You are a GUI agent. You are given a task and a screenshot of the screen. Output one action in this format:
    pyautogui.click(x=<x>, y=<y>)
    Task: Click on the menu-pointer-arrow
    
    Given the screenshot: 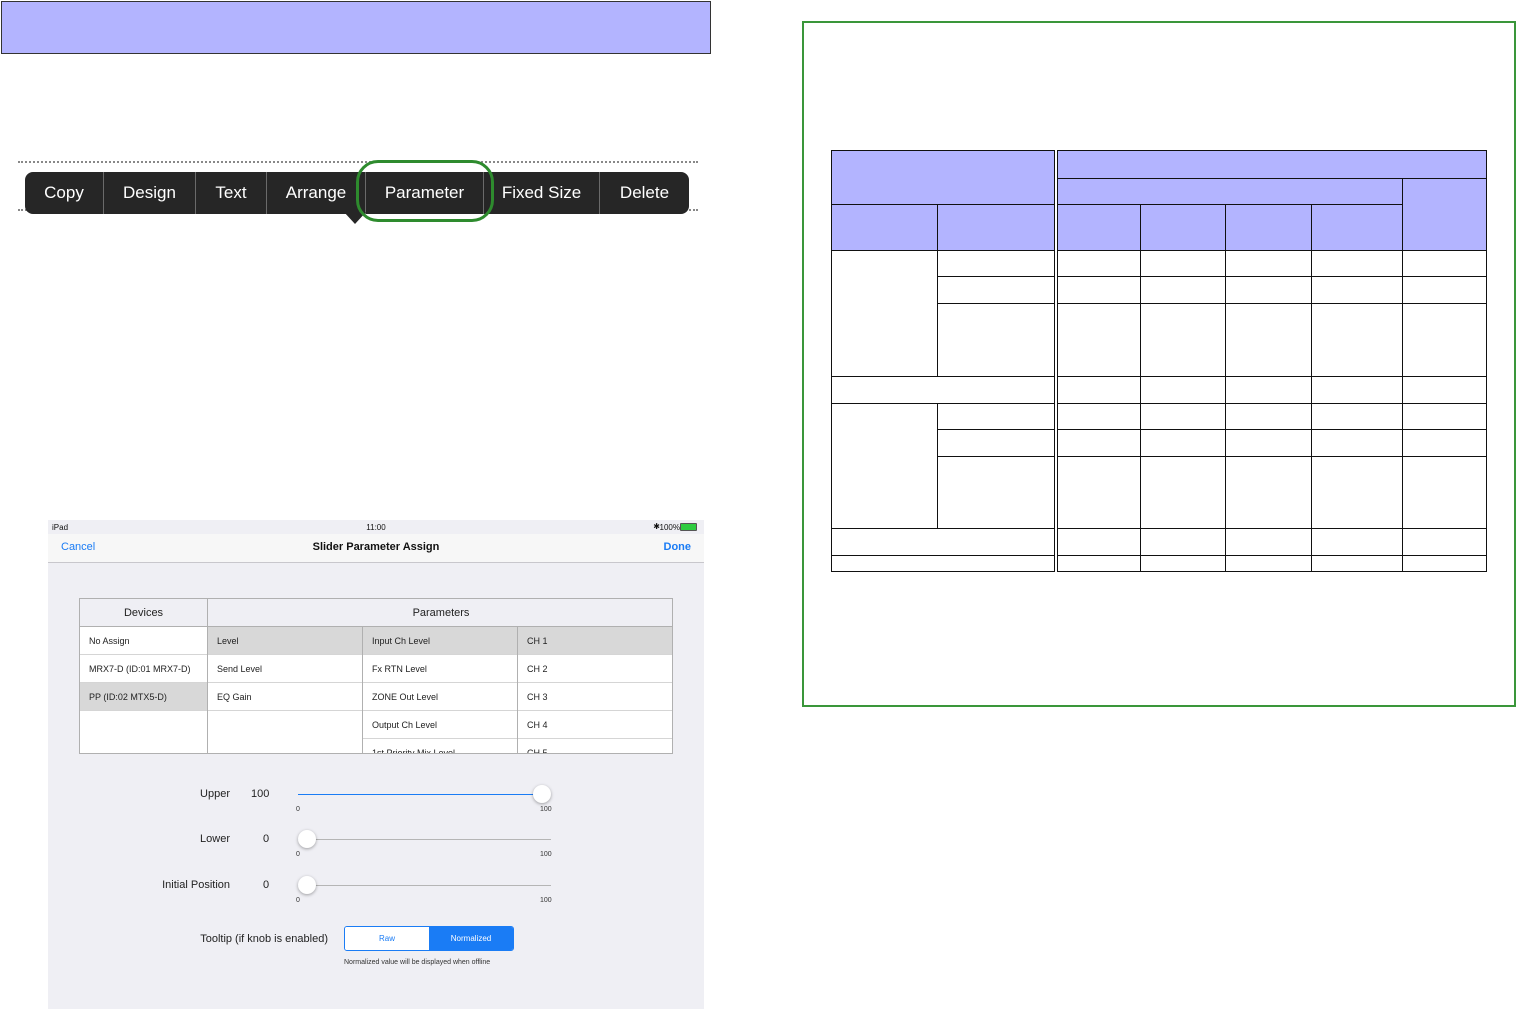 What is the action you would take?
    pyautogui.click(x=355, y=218)
    